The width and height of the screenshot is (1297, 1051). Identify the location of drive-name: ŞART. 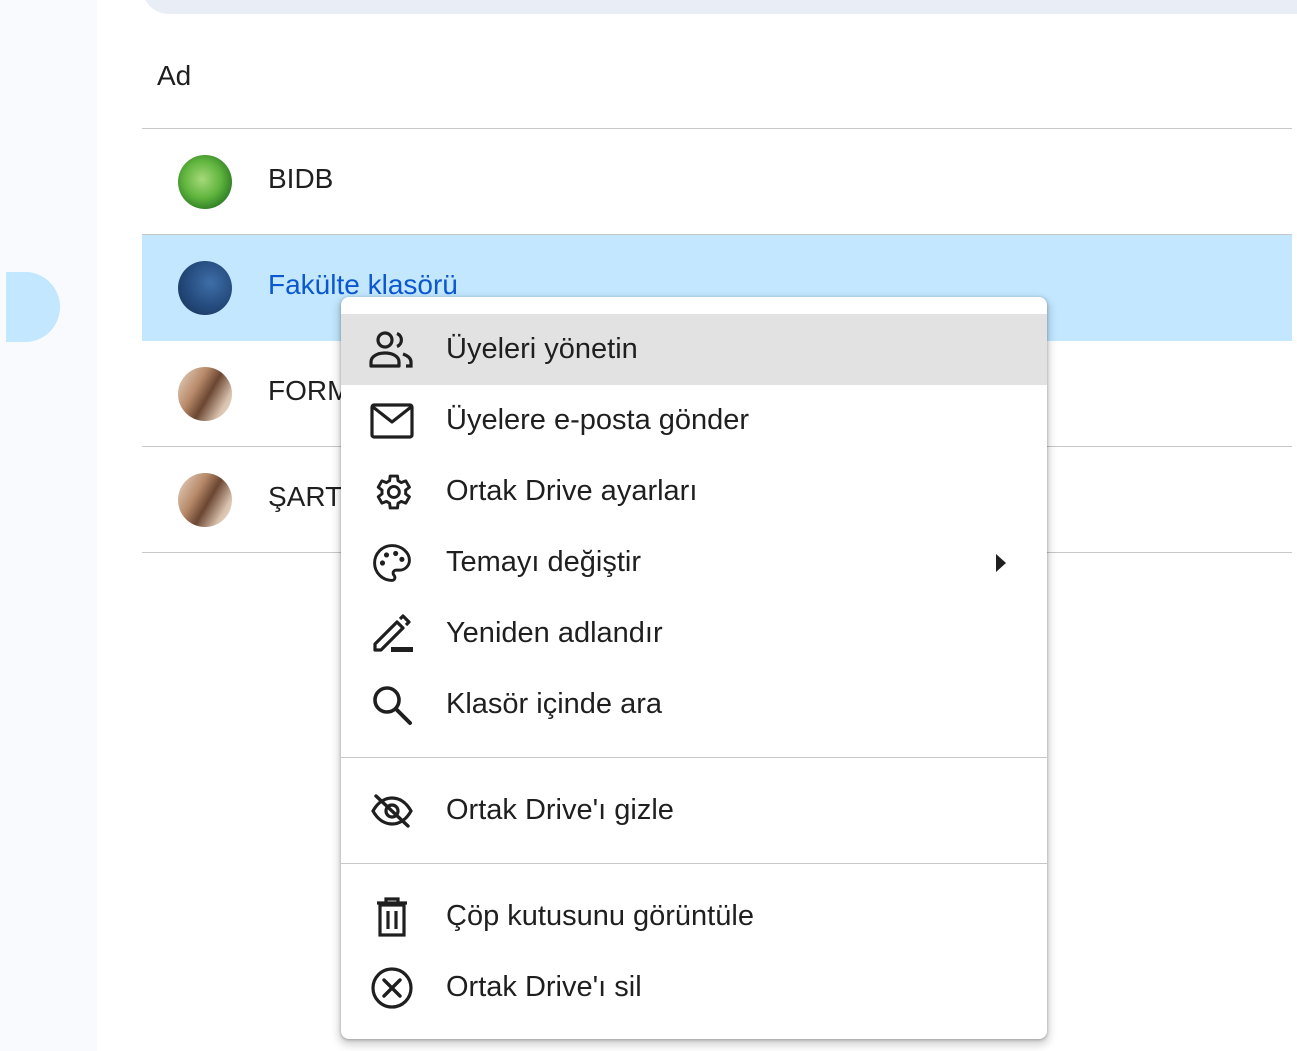
(305, 496).